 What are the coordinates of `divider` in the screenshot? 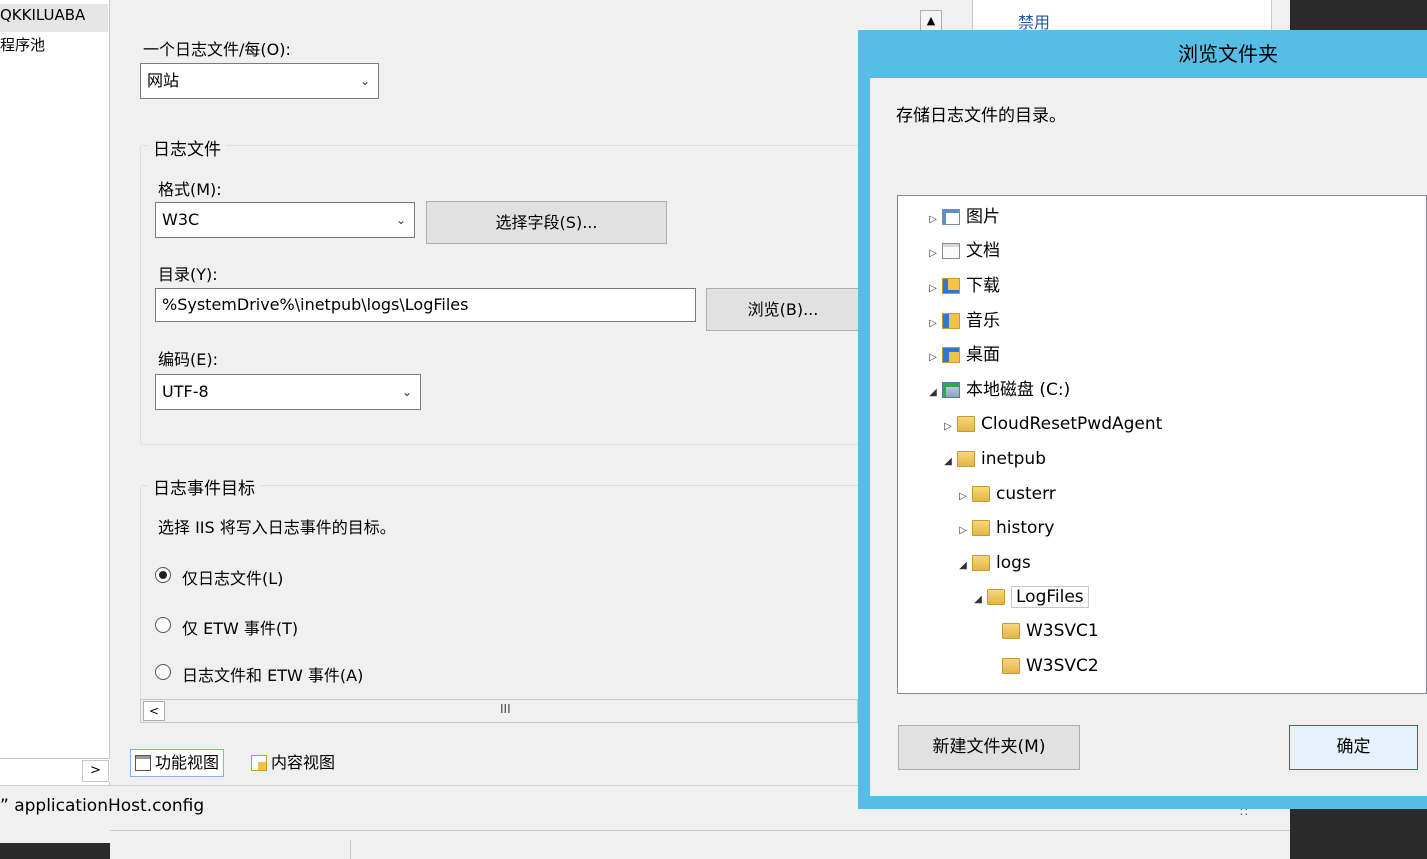 It's located at (350, 849).